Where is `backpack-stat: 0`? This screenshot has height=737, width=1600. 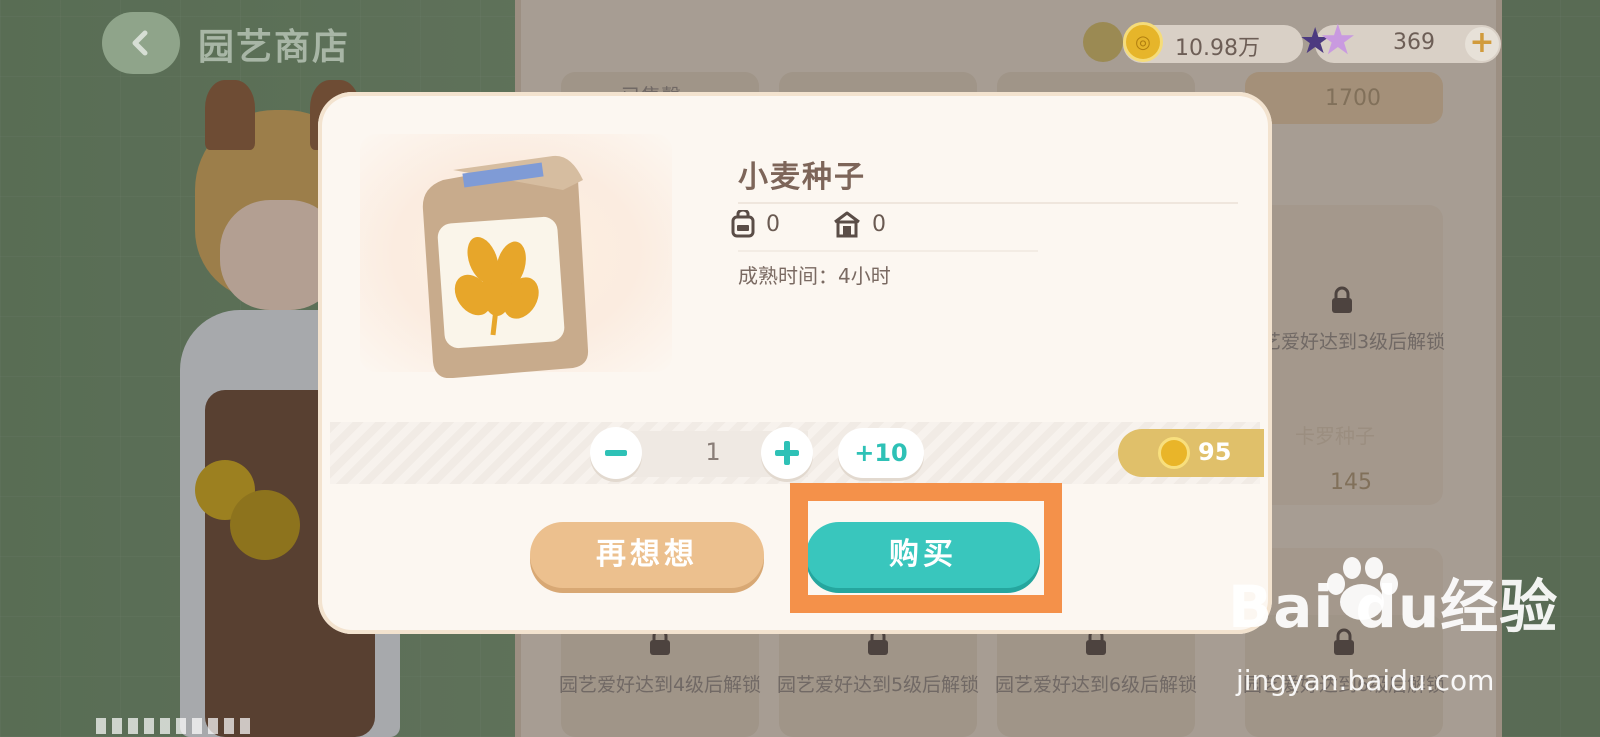
backpack-stat: 0 is located at coordinates (755, 224).